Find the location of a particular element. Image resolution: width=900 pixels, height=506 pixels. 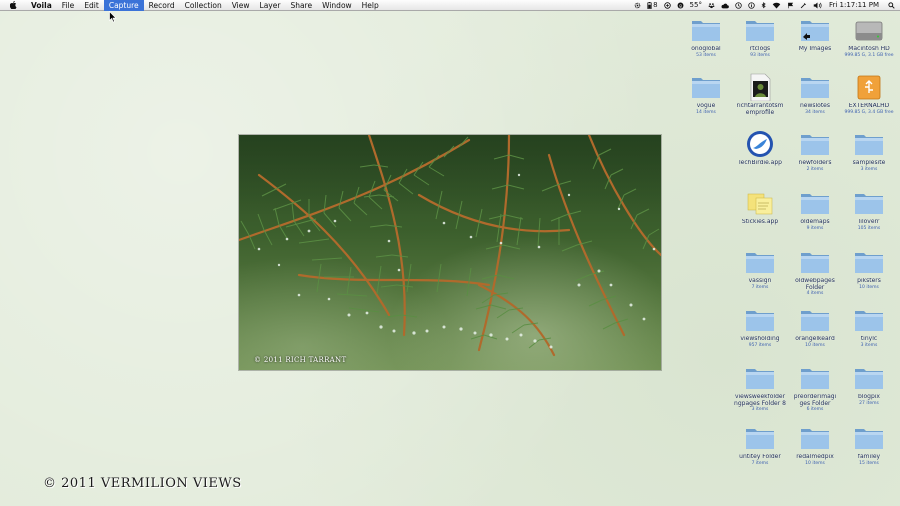

volume-icon is located at coordinates (817, 5).